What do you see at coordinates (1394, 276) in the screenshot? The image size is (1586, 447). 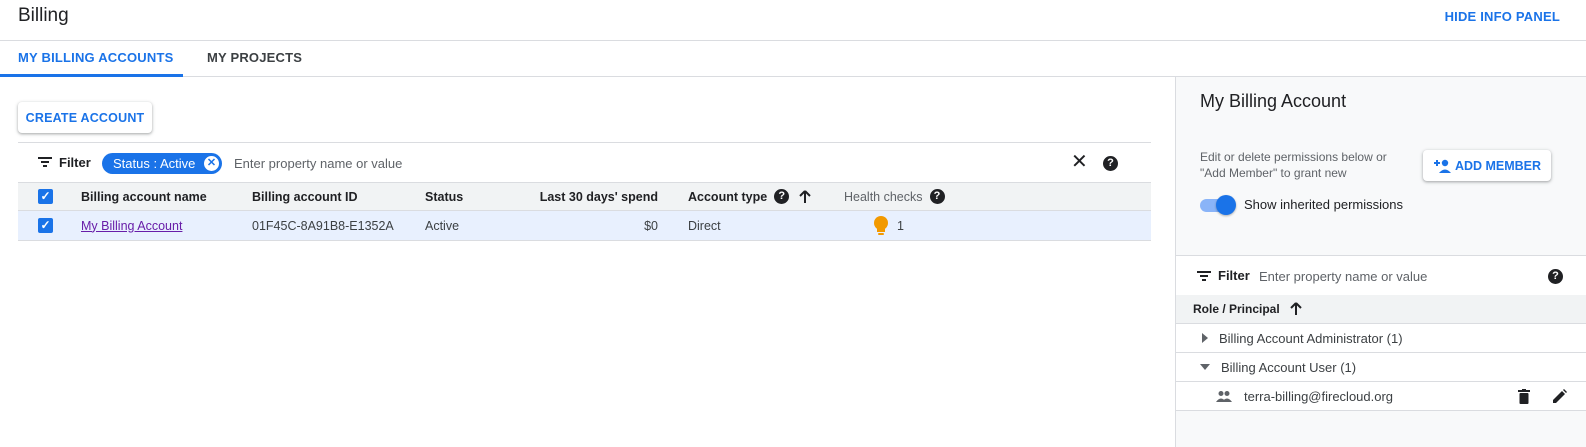 I see `panel-filter-input` at bounding box center [1394, 276].